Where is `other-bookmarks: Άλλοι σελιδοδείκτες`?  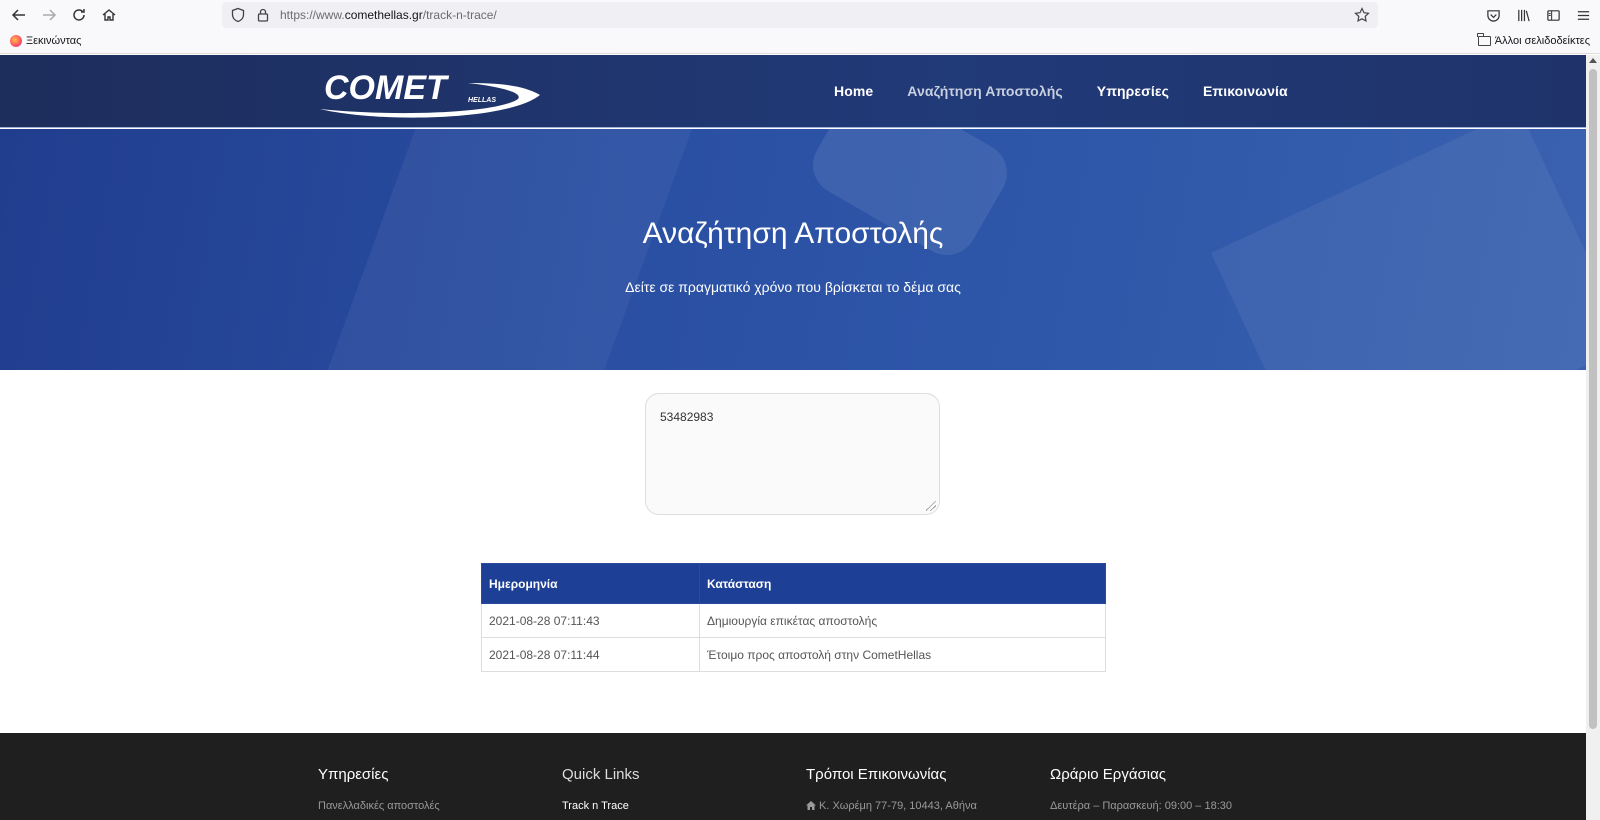
other-bookmarks: Άλλοι σελιδοδείκτες is located at coordinates (1533, 40).